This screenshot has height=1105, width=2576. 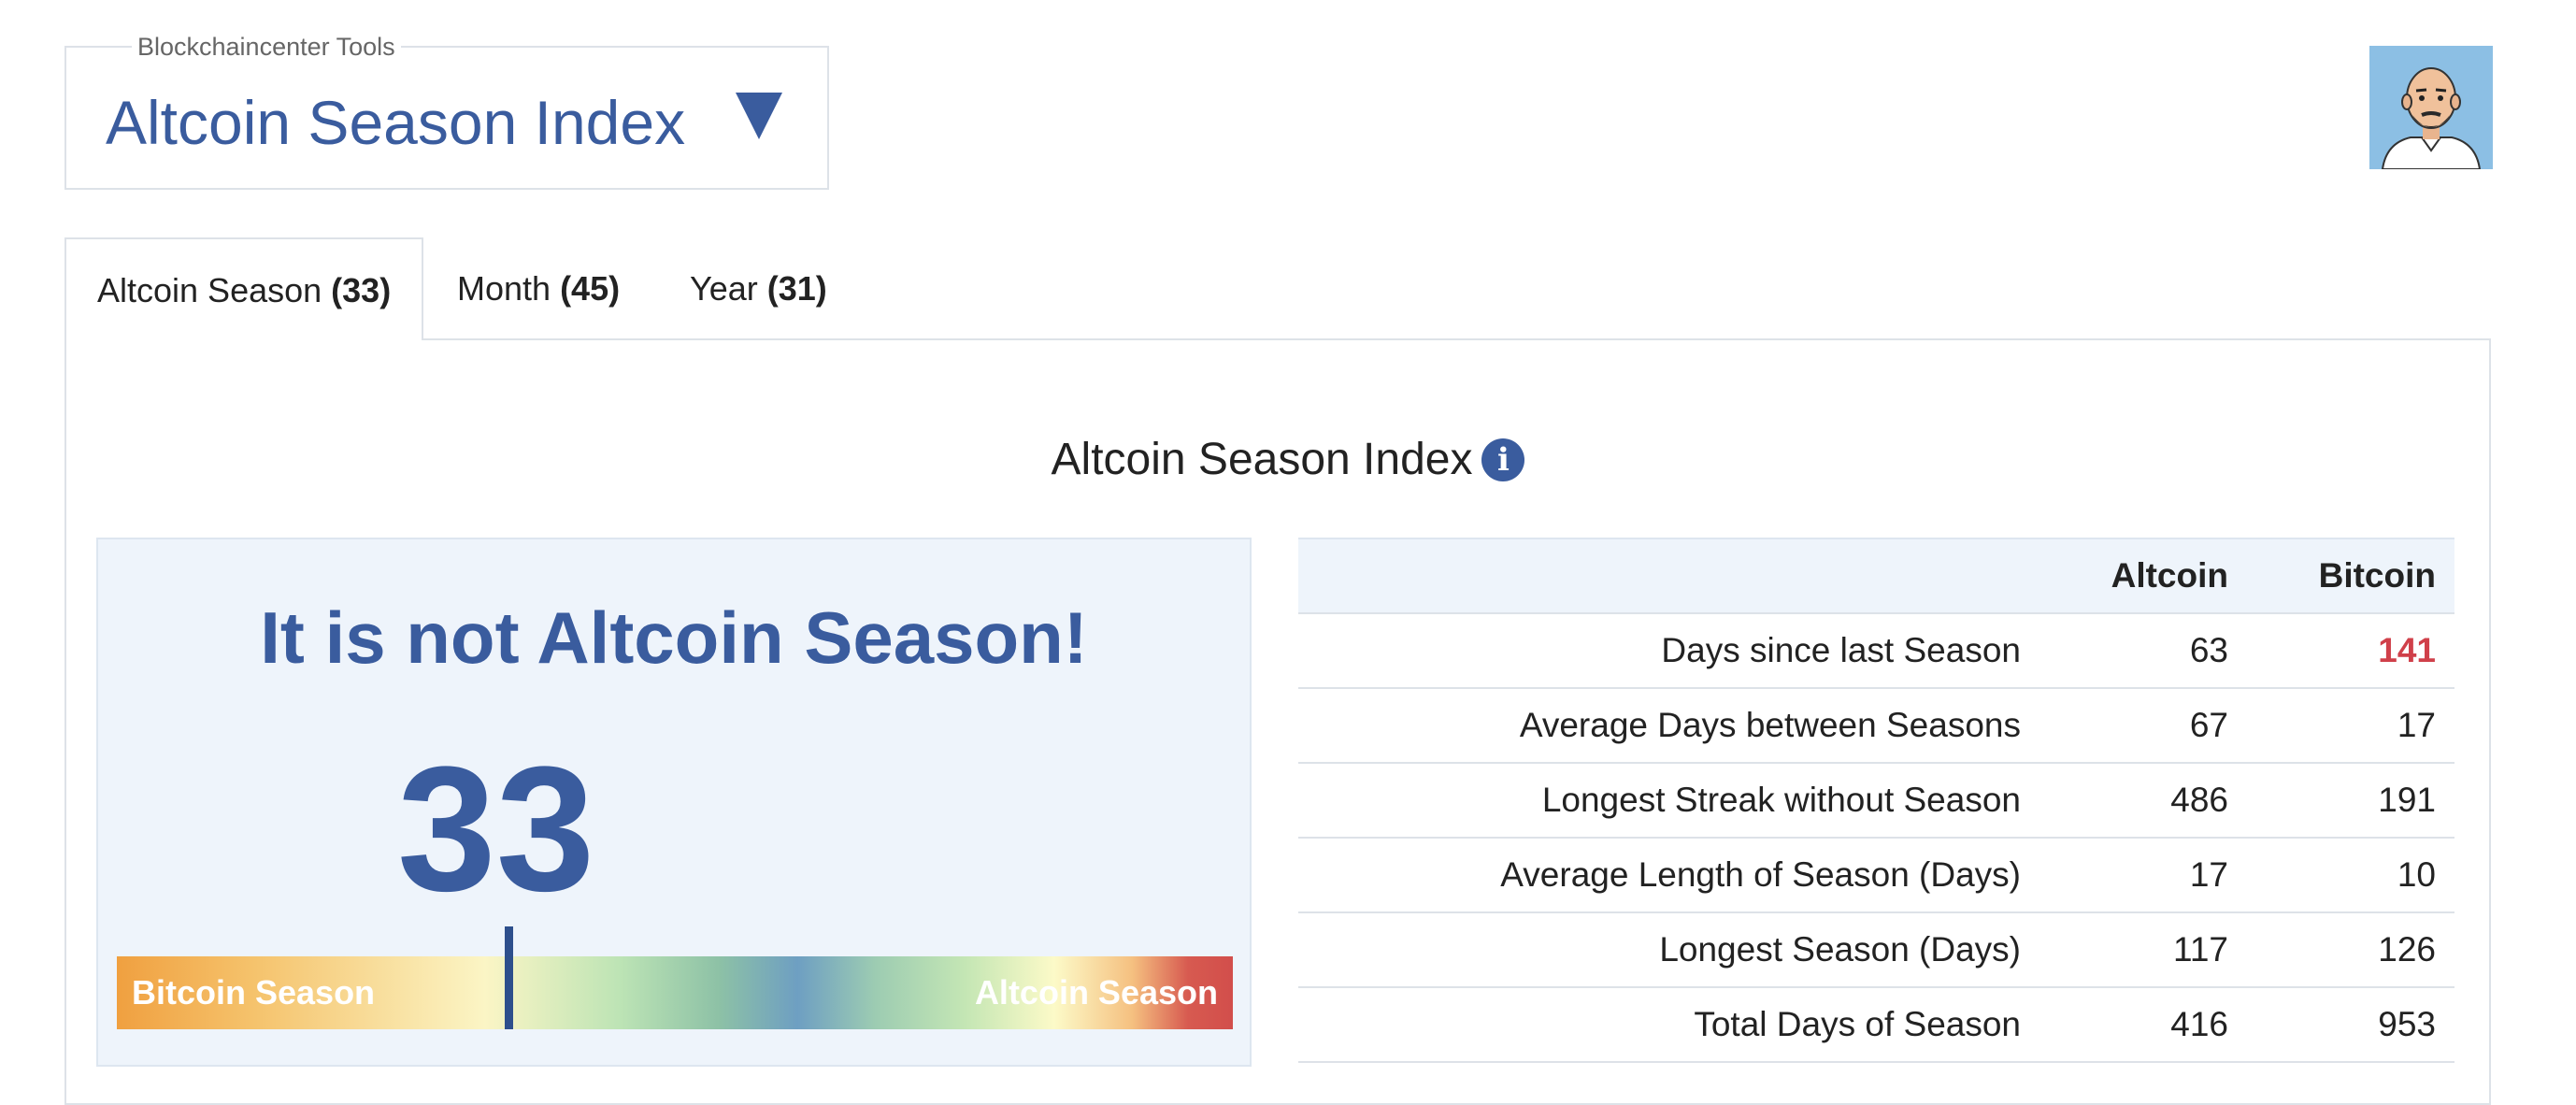 What do you see at coordinates (214, 290) in the screenshot?
I see `tab-label: Altcoin Season` at bounding box center [214, 290].